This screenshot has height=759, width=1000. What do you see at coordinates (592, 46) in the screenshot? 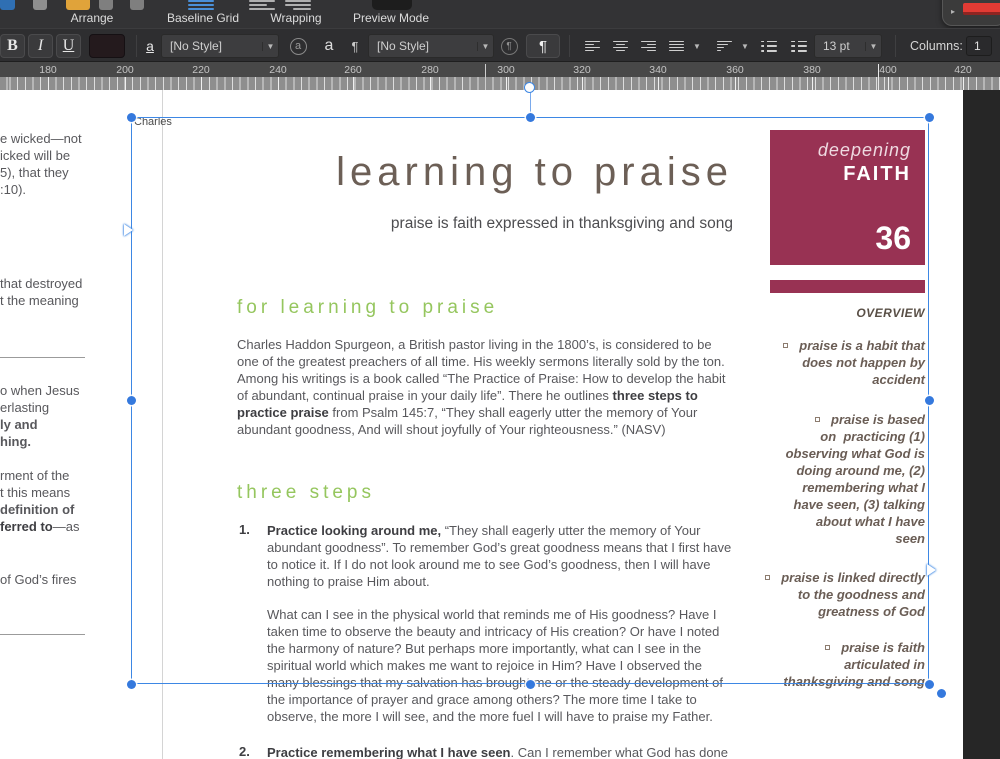
I see `align-left-button` at bounding box center [592, 46].